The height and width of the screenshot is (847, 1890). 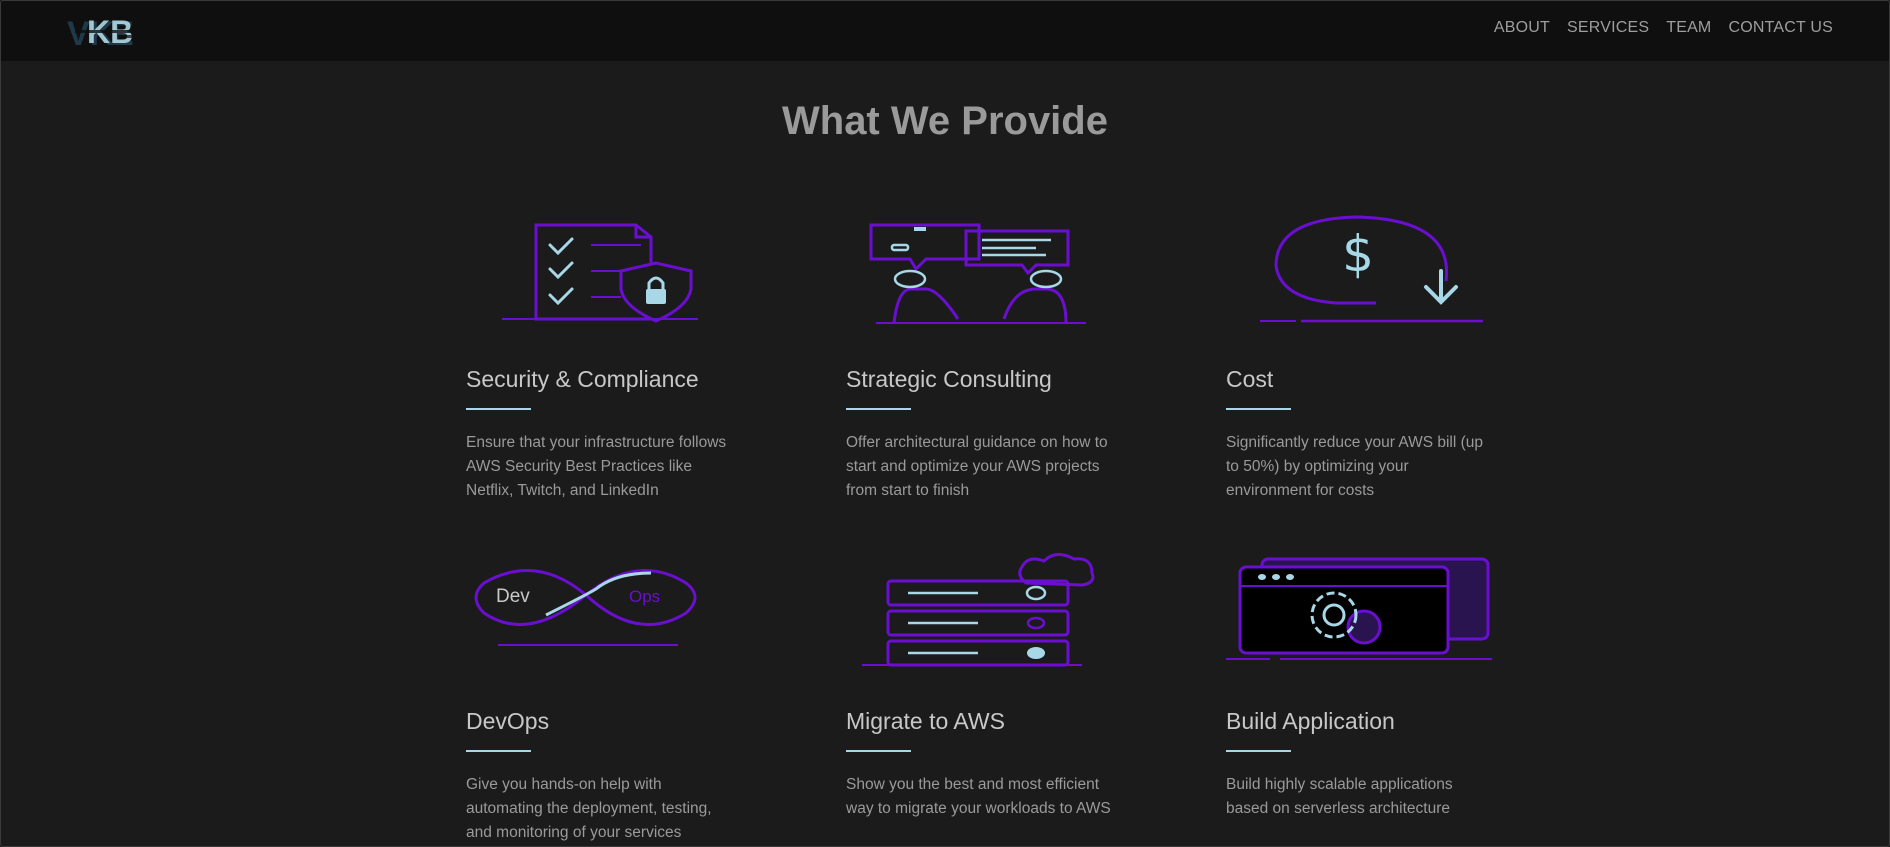 What do you see at coordinates (1608, 28) in the screenshot?
I see `nav-link-services: SERVICES` at bounding box center [1608, 28].